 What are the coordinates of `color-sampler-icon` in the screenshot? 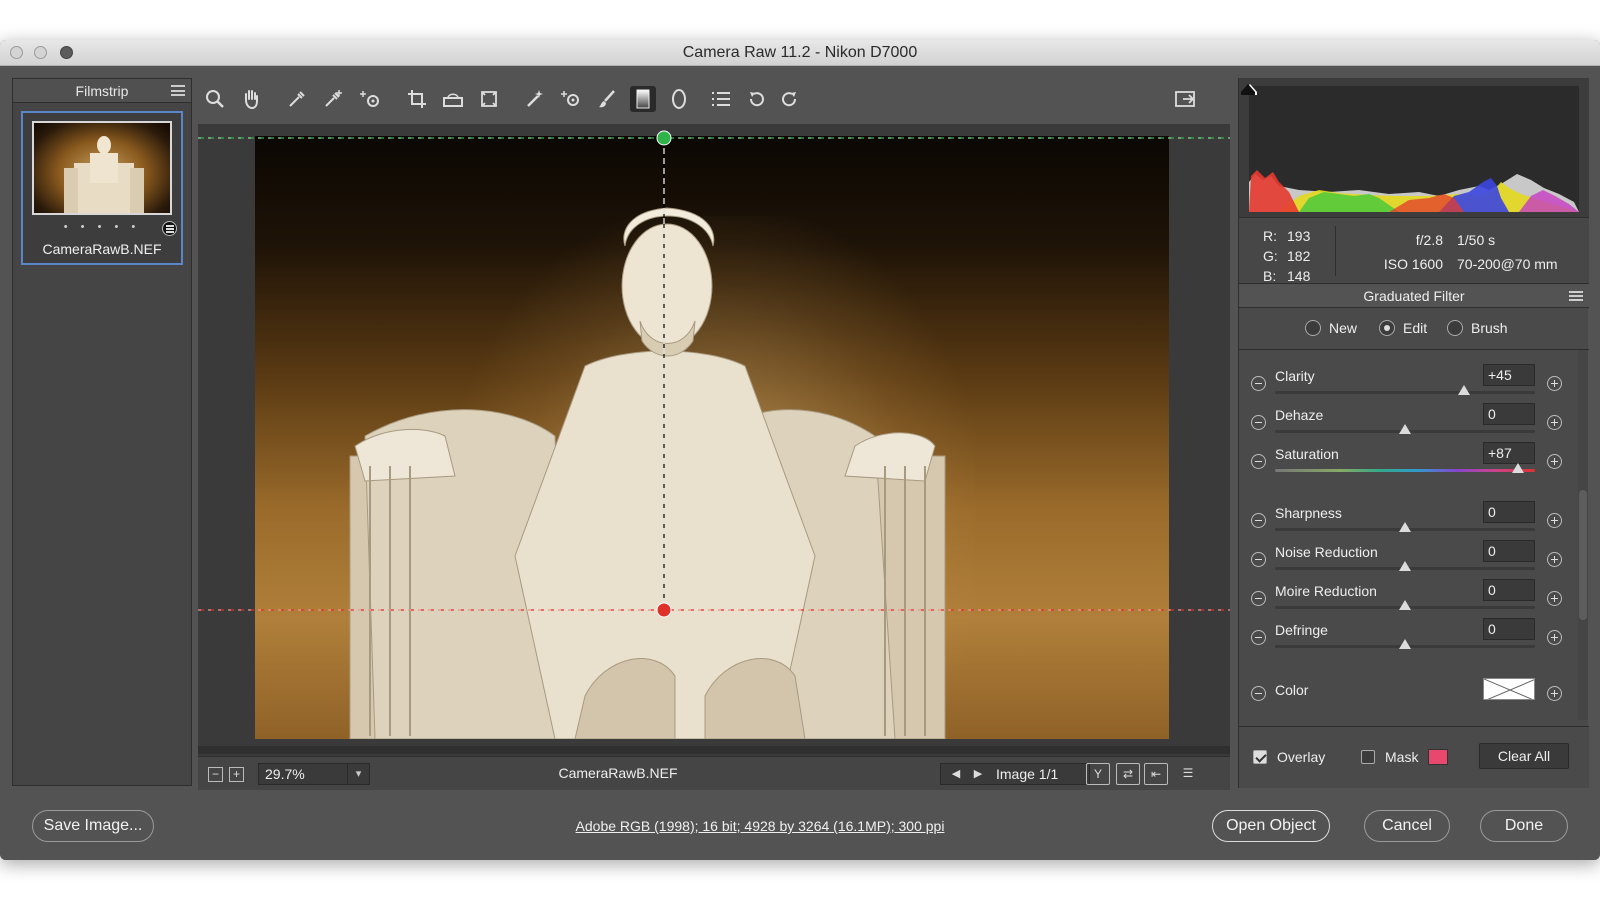 It's located at (333, 99).